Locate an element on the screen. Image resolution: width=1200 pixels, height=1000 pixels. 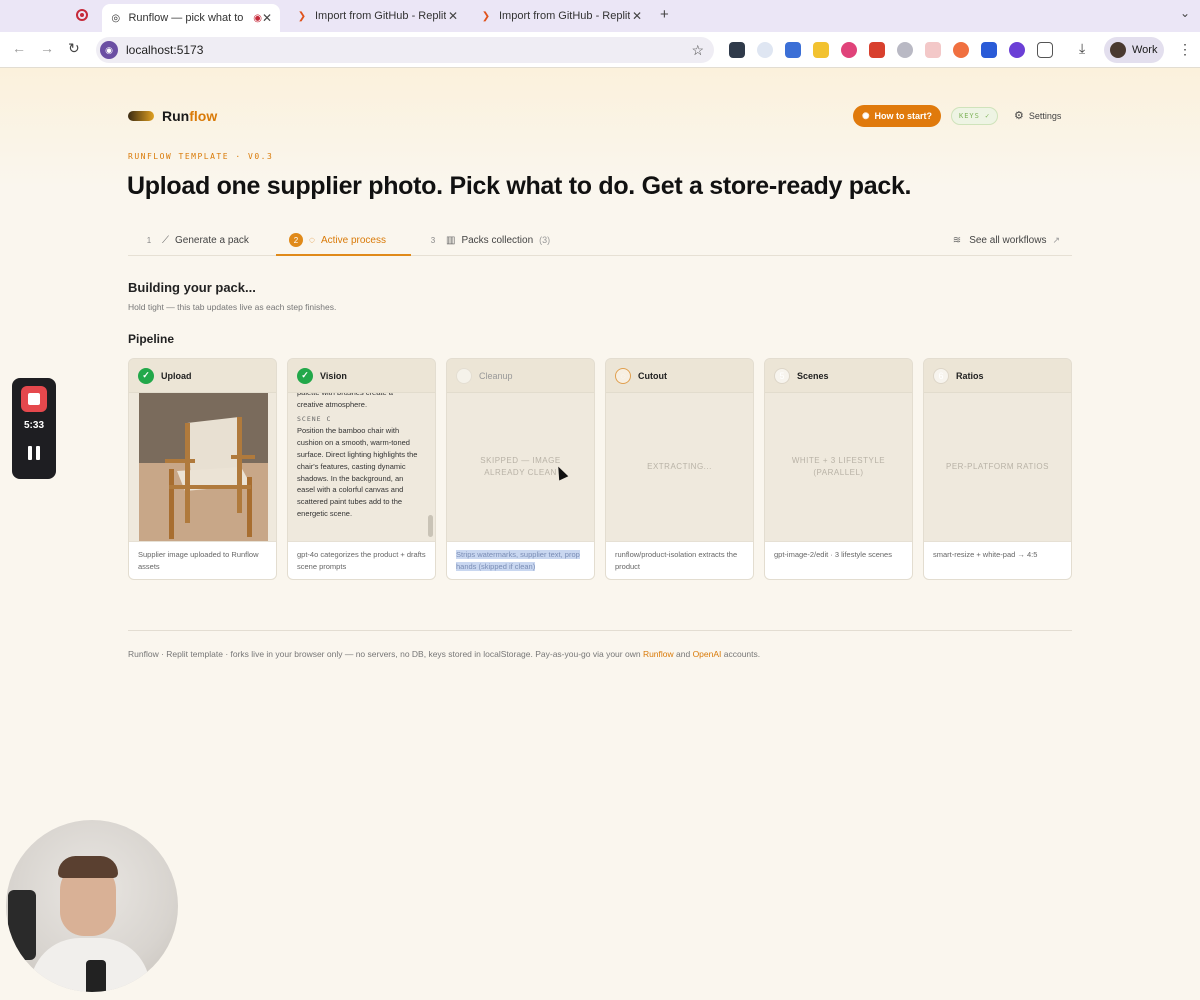
openai-link: OpenAI is located at coordinates (707, 654).